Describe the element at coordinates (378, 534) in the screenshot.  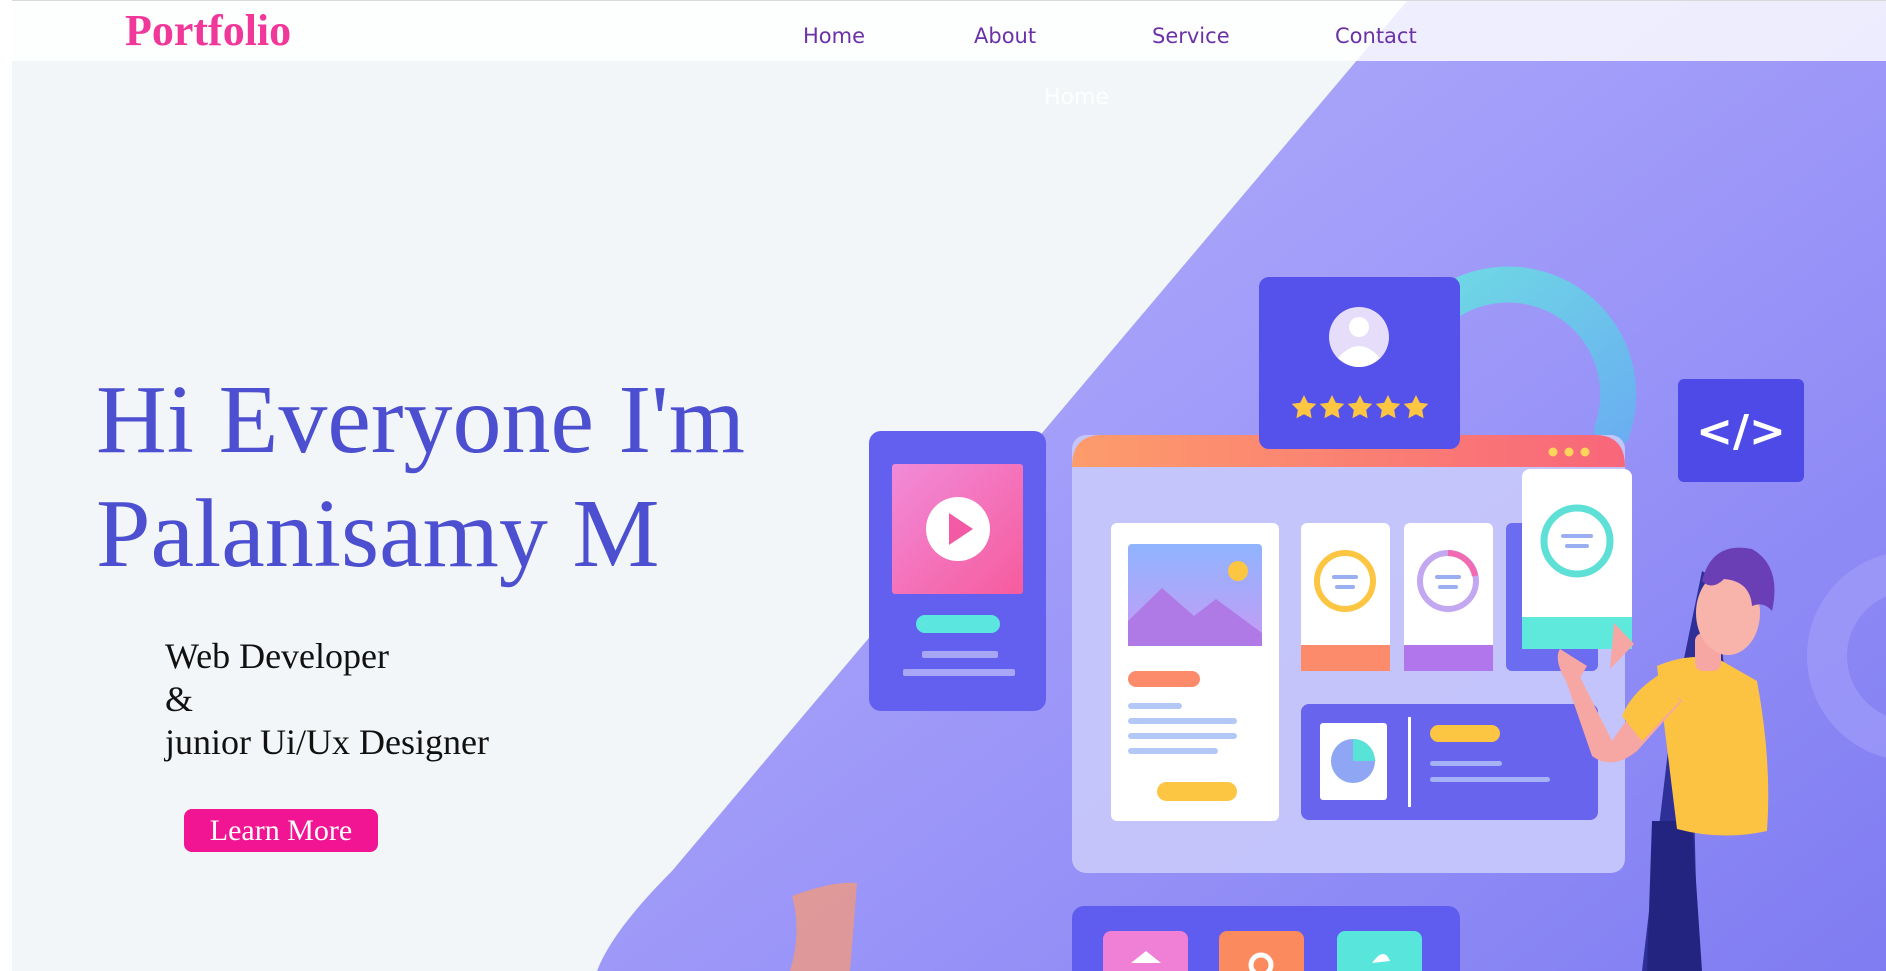
I see `hero-title-line-2: Palanisamy M` at that location.